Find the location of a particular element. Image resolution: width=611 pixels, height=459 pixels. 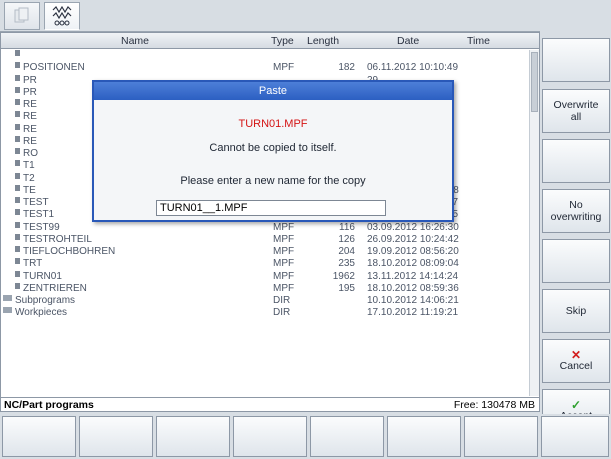

scrollbar-thumb is located at coordinates (534, 82).